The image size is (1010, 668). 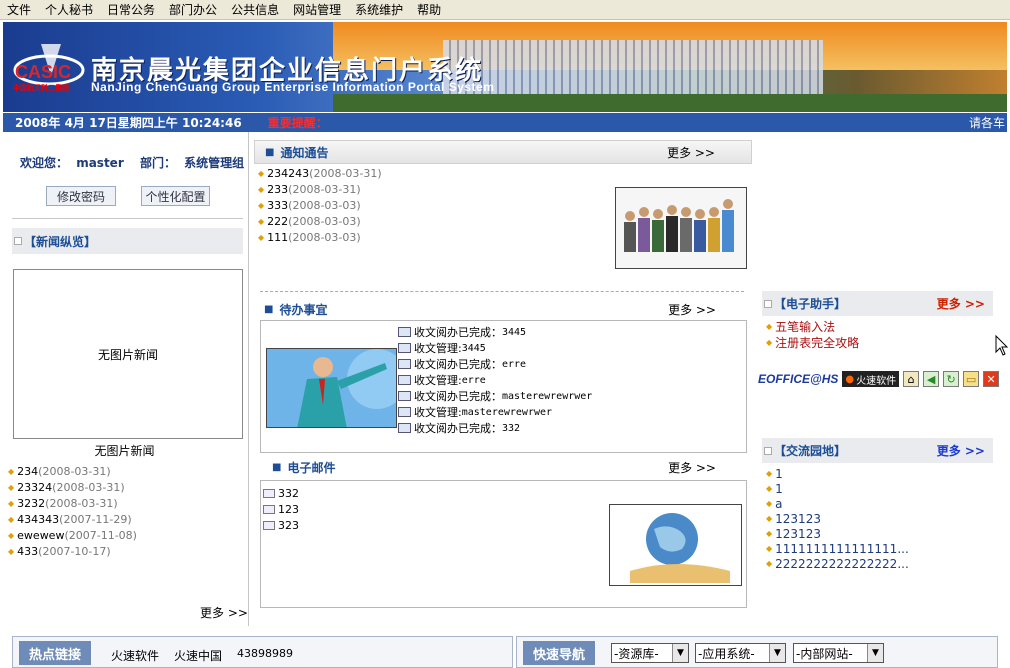 What do you see at coordinates (320, 189) in the screenshot?
I see `list-item: ◆ 233 (2008-03-31)` at bounding box center [320, 189].